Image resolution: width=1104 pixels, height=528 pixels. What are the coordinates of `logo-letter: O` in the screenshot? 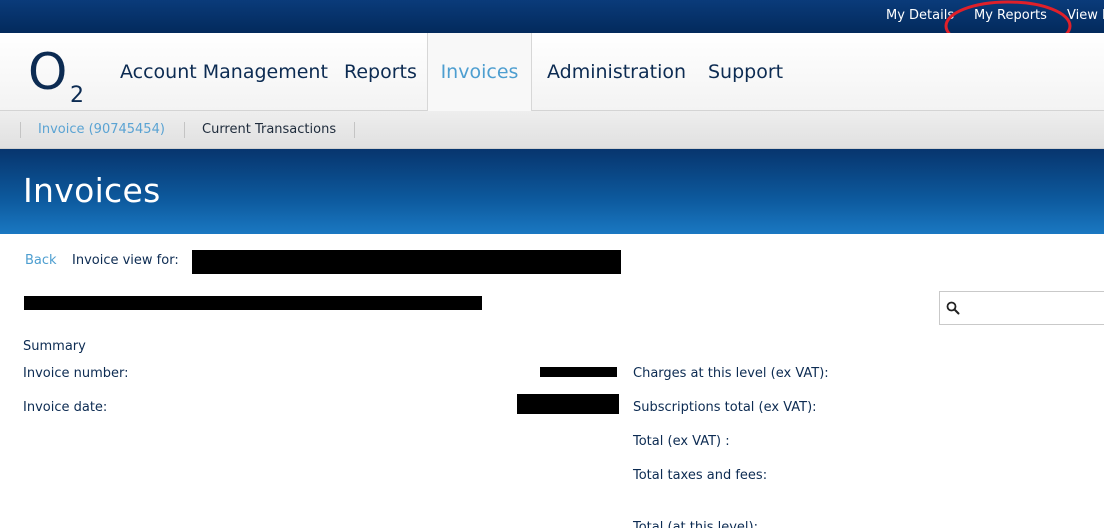 It's located at (47, 73).